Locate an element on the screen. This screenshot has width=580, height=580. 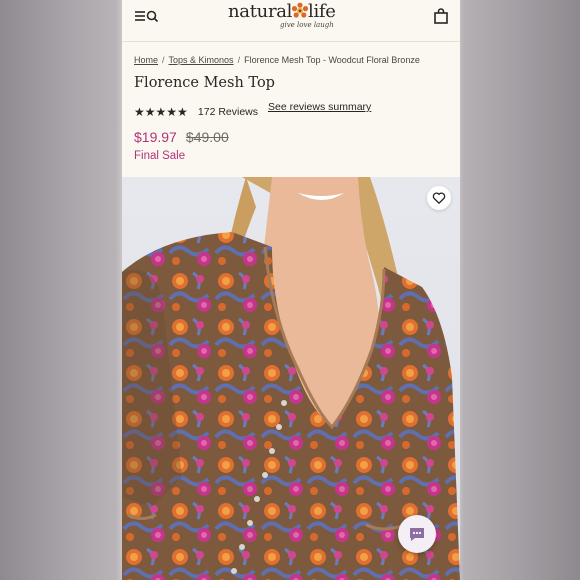
original-price: $49.00 is located at coordinates (207, 137).